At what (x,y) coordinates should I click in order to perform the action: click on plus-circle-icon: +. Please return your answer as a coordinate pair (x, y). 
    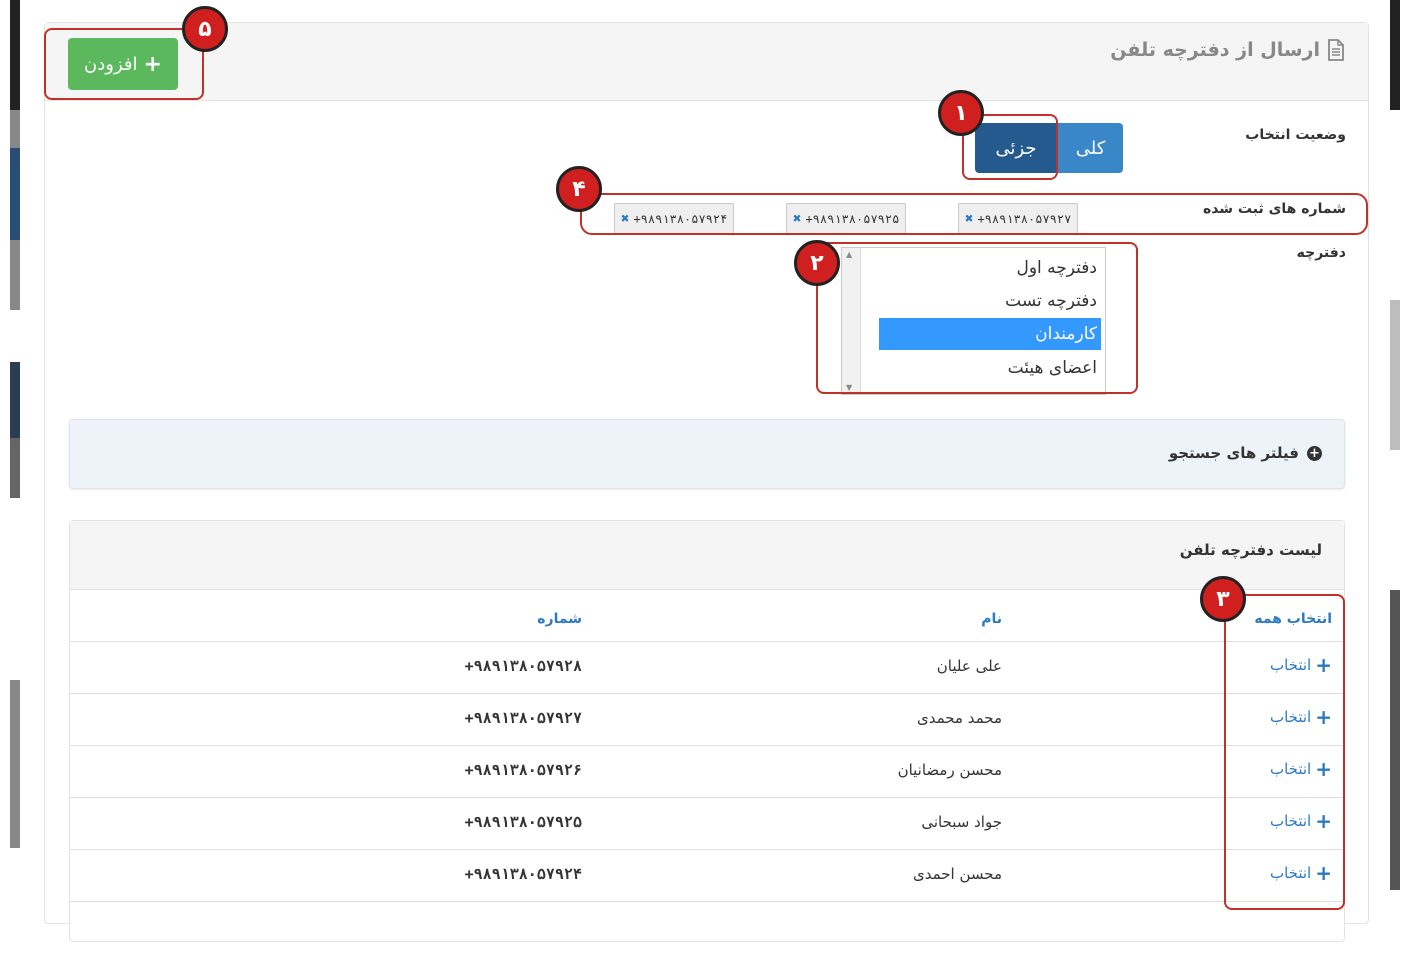
    Looking at the image, I should click on (1314, 453).